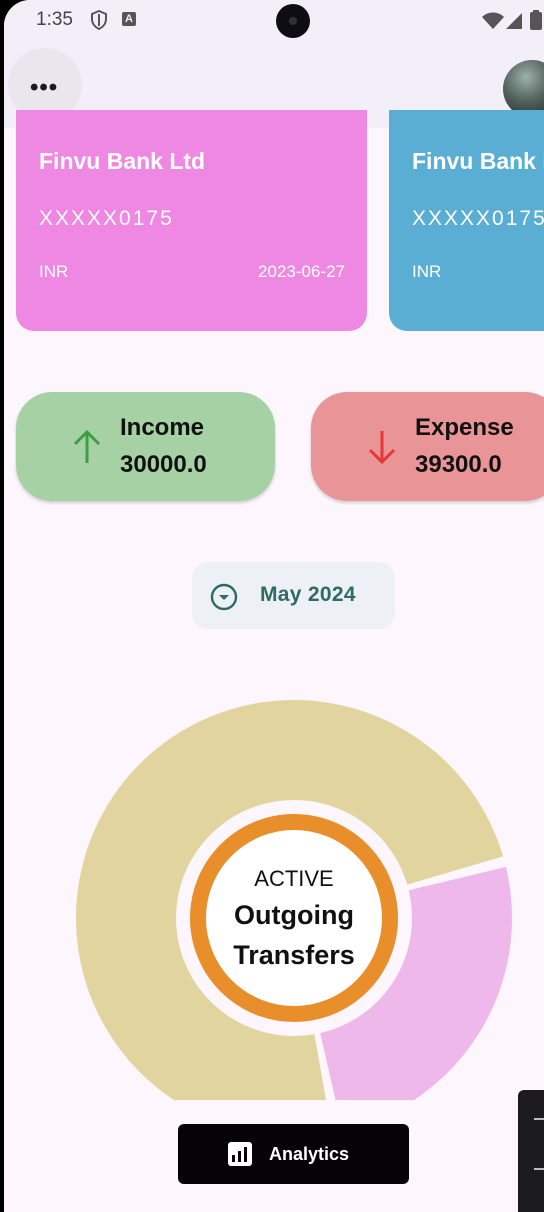  Describe the element at coordinates (162, 427) in the screenshot. I see `income-label: Income` at that location.